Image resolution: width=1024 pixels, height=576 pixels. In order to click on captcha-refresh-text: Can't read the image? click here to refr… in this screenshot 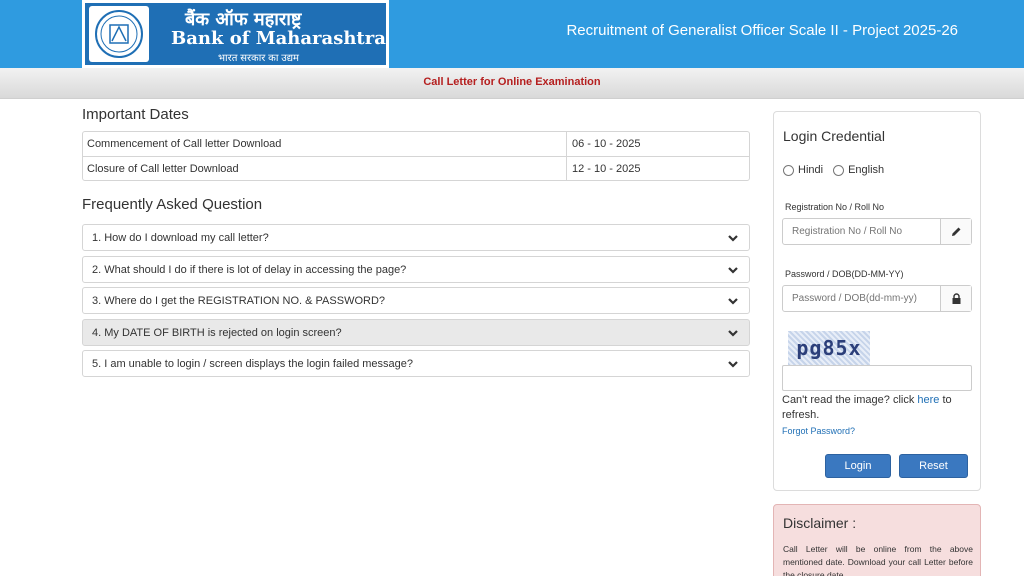, I will do `click(880, 408)`.